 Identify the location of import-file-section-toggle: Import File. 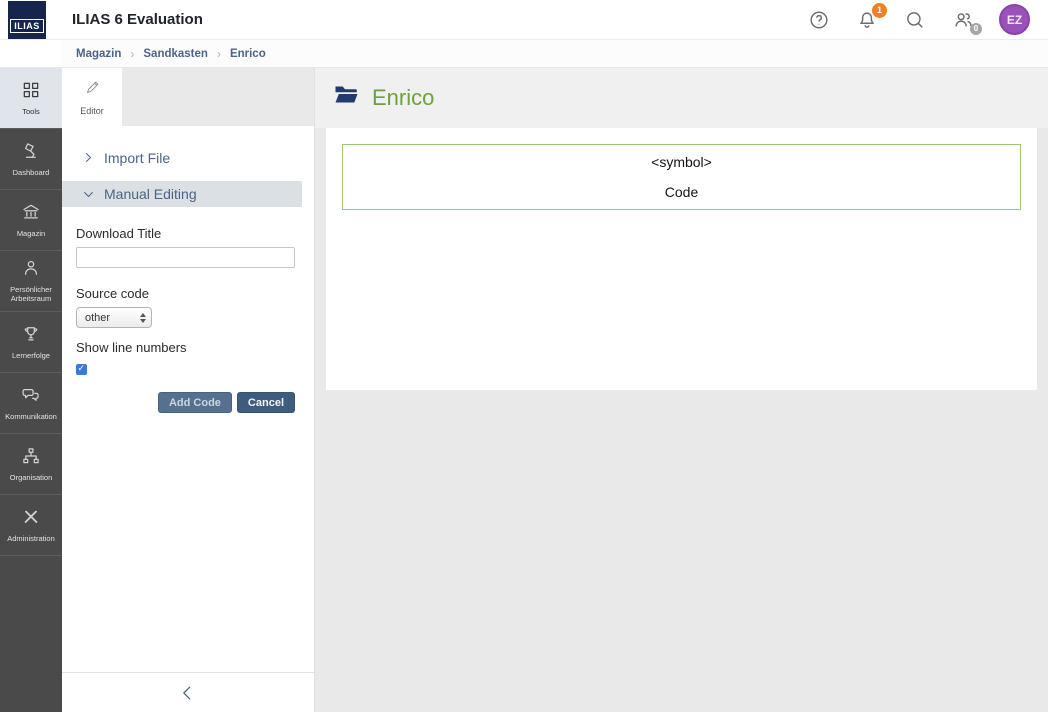
(188, 157).